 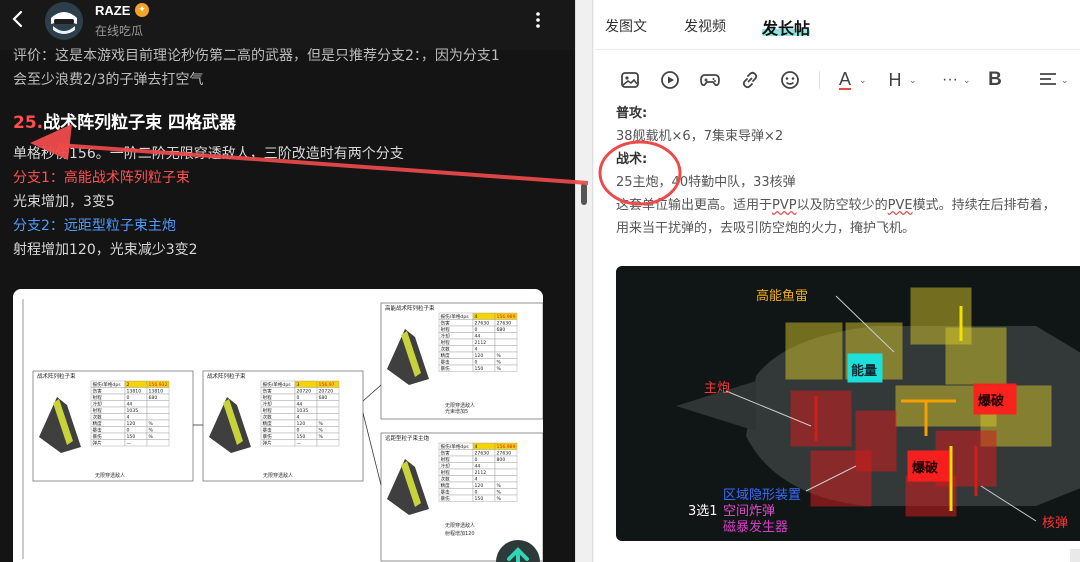 What do you see at coordinates (18, 19) in the screenshot?
I see `back-arrow-icon` at bounding box center [18, 19].